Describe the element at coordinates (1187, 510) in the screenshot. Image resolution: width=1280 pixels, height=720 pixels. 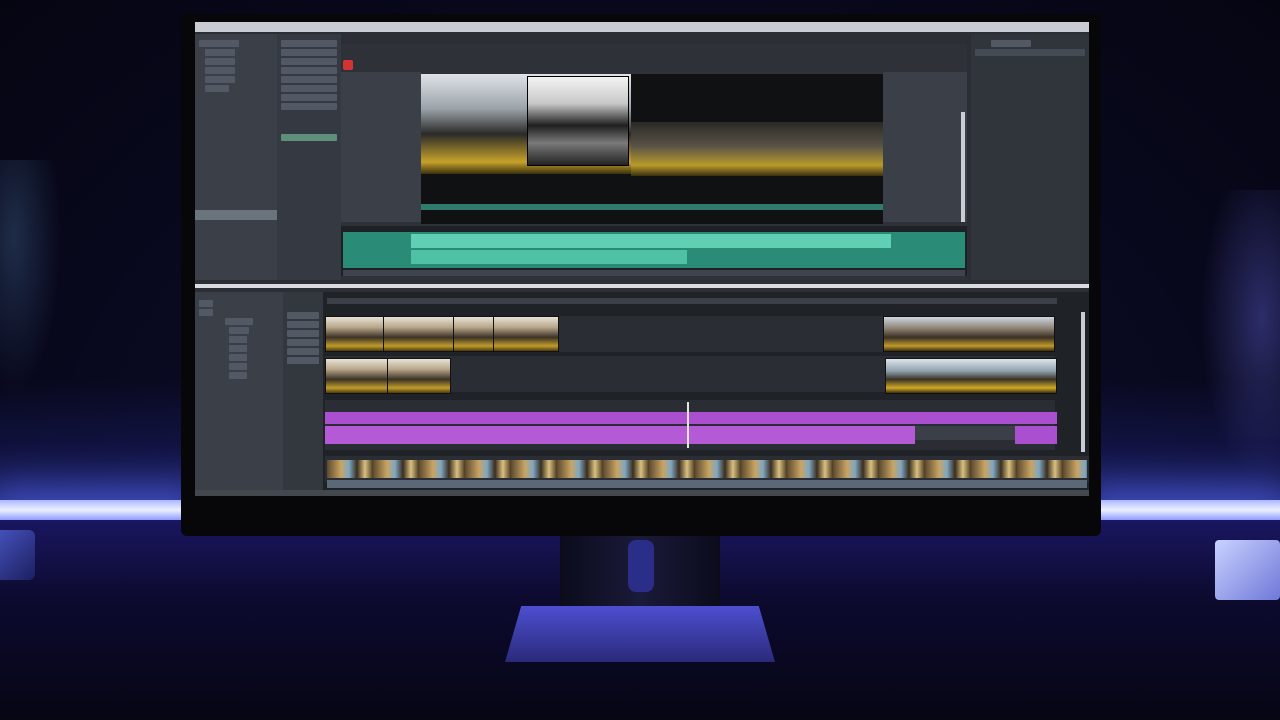
I see `led-strip-right` at that location.